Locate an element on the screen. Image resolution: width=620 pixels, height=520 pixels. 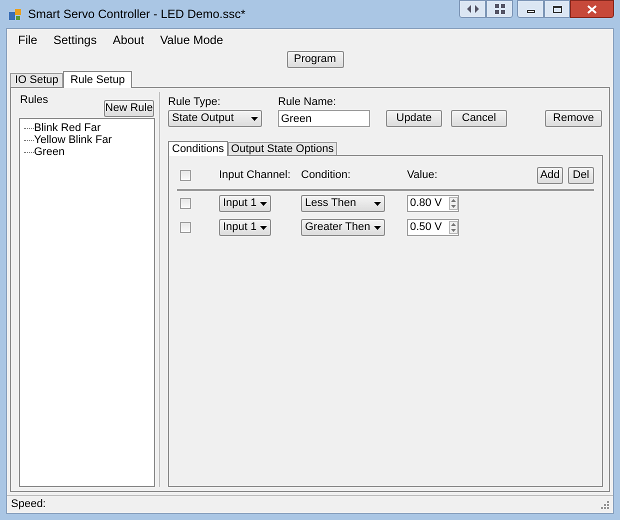
action-button: Update is located at coordinates (414, 118).